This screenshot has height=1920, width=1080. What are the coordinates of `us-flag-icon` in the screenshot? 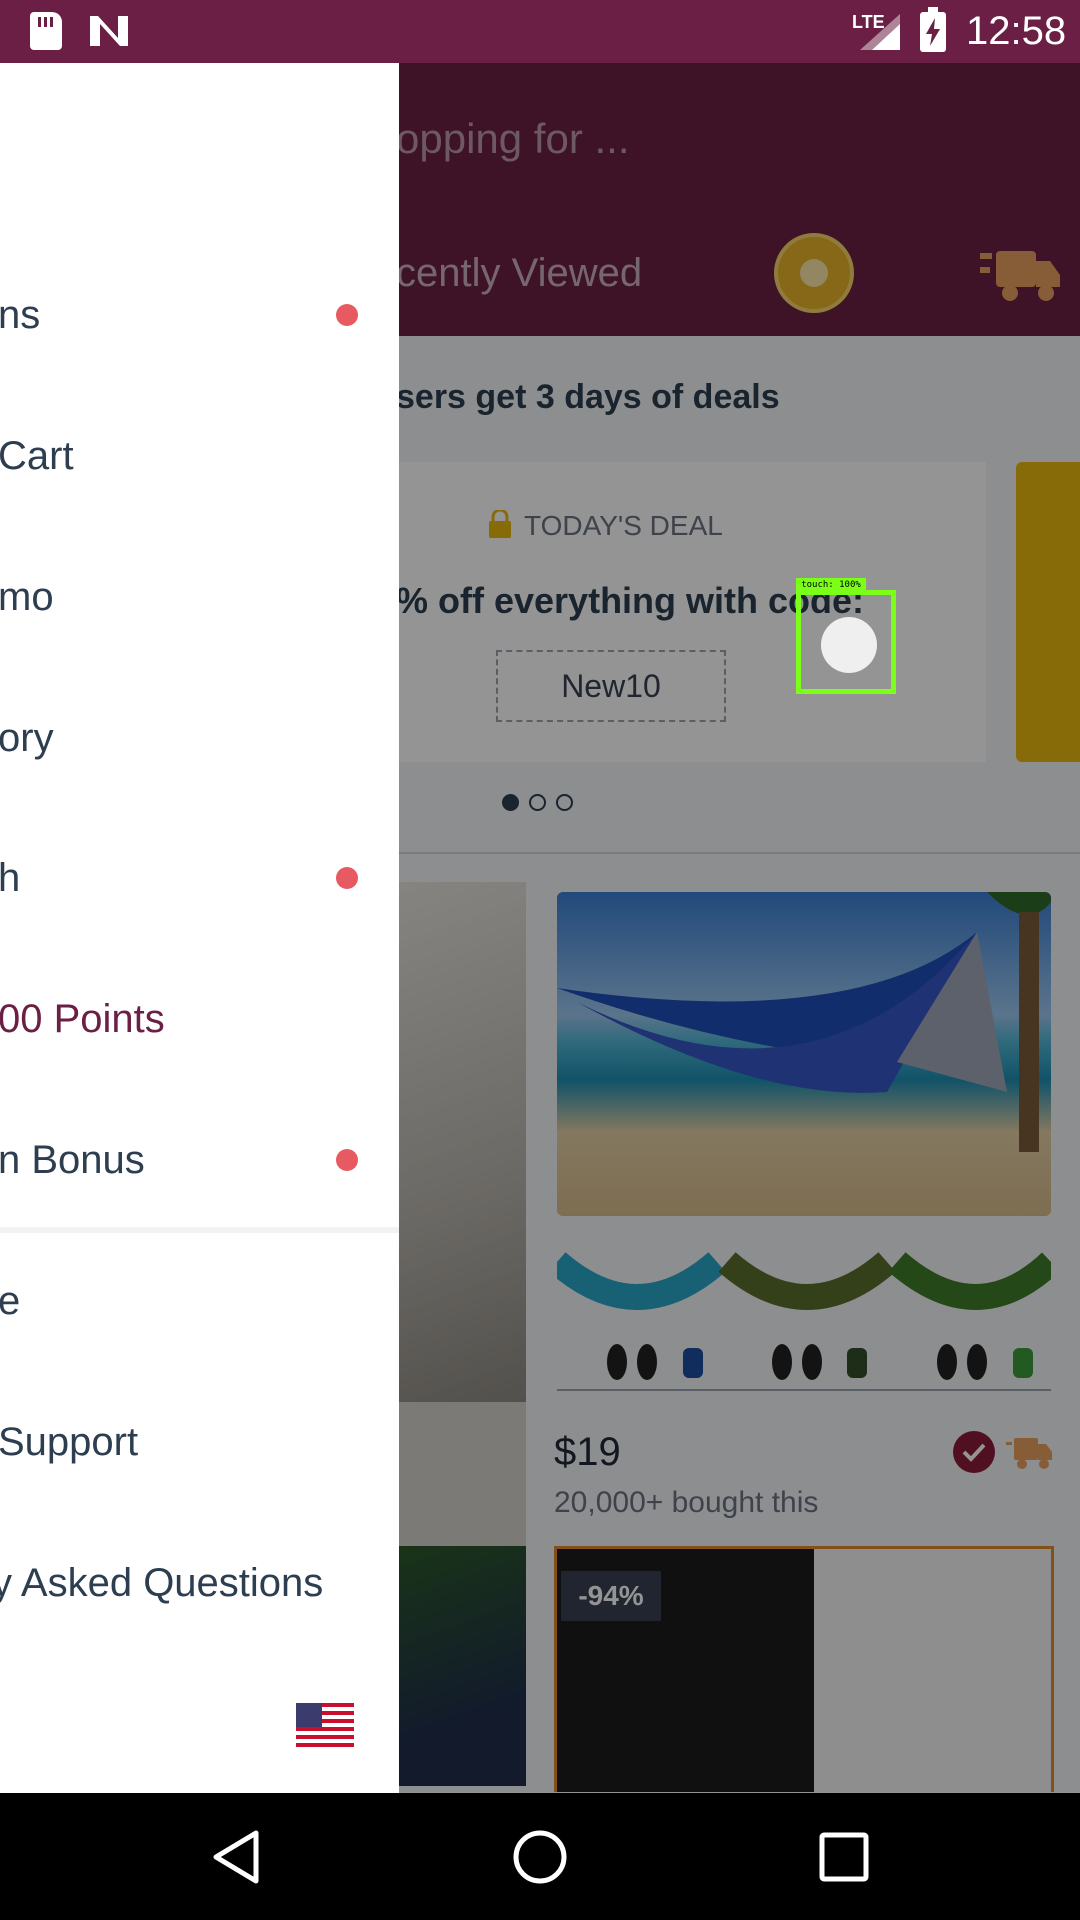 It's located at (325, 1725).